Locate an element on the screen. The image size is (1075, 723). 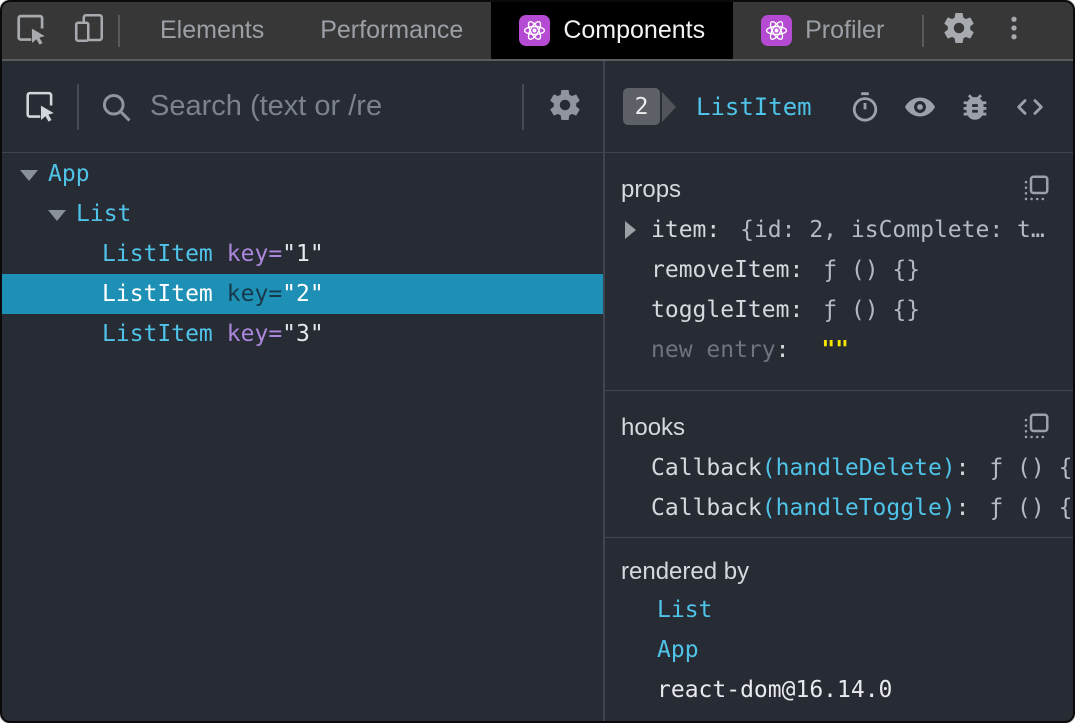
copy-hooks-button is located at coordinates (1036, 427).